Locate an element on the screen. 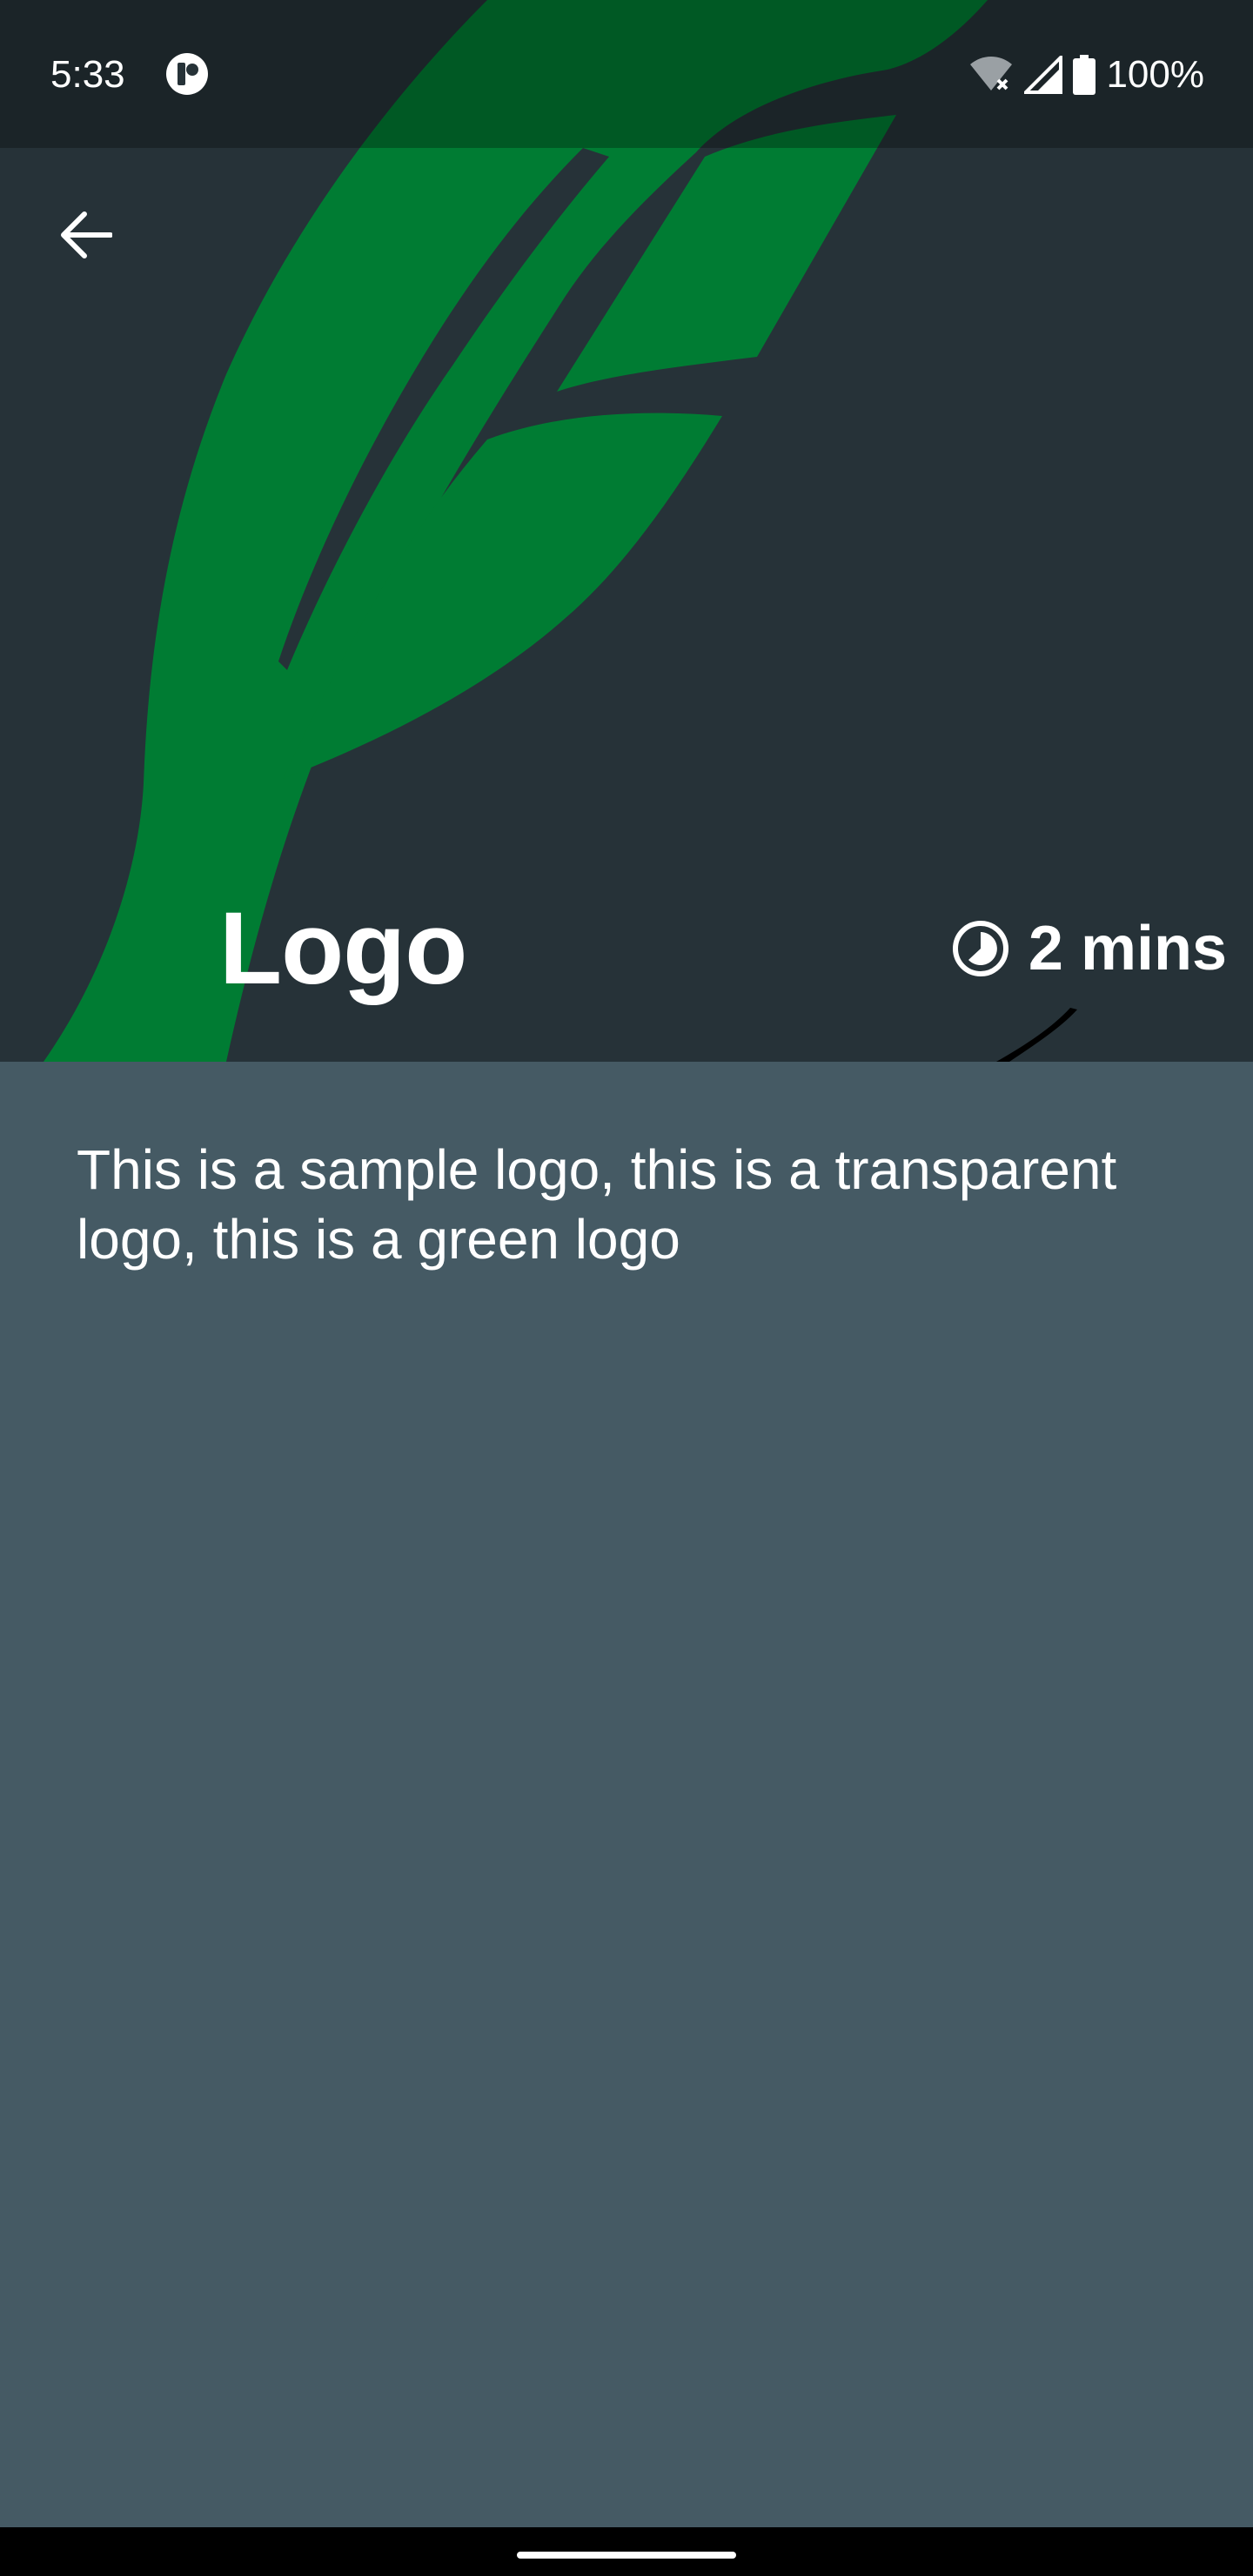 The width and height of the screenshot is (1253, 2576). app-notification-icon is located at coordinates (187, 74).